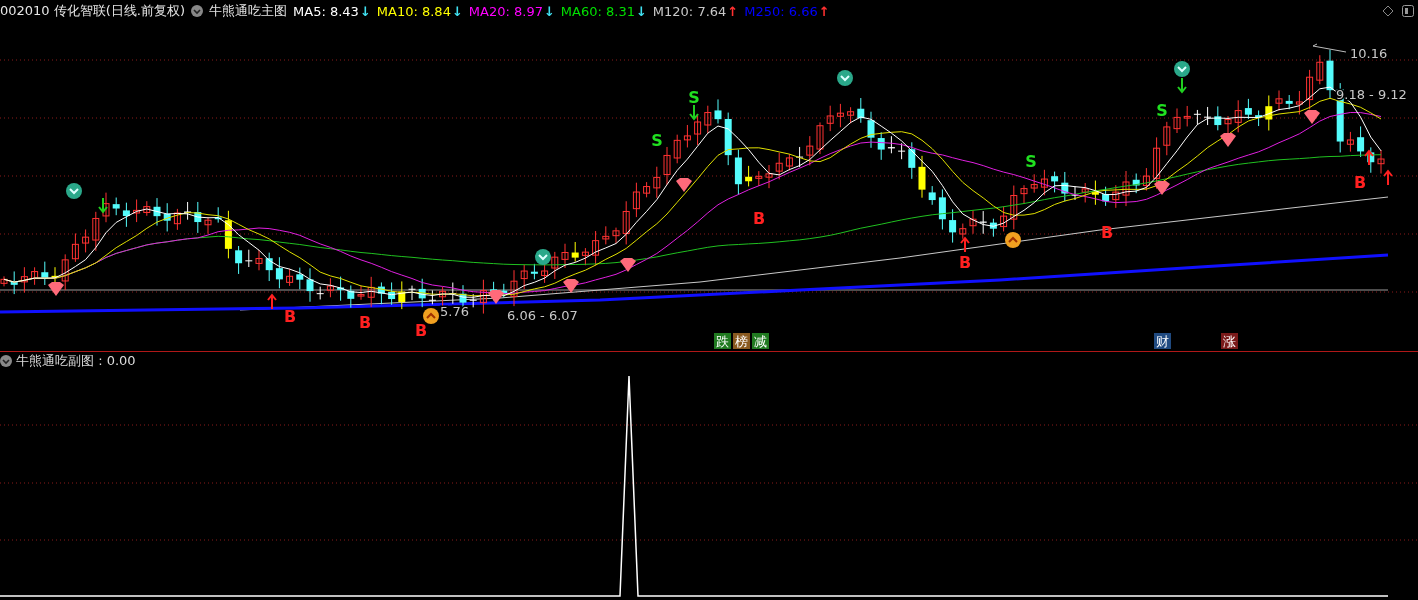 This screenshot has height=600, width=1418. What do you see at coordinates (248, 11) in the screenshot?
I see `indicator-name: 牛熊通吃主图` at bounding box center [248, 11].